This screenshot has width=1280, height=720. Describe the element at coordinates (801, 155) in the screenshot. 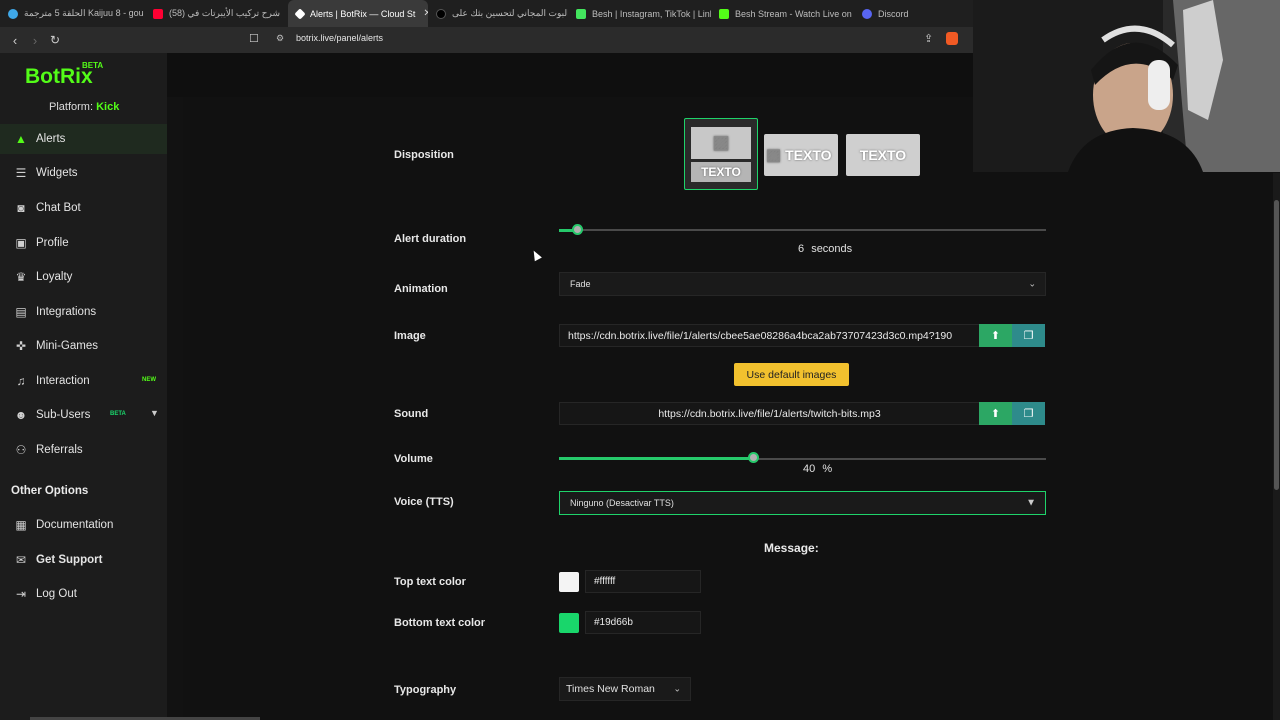

I see `disposition-option-image-left-text: ▨ TEXTO` at that location.